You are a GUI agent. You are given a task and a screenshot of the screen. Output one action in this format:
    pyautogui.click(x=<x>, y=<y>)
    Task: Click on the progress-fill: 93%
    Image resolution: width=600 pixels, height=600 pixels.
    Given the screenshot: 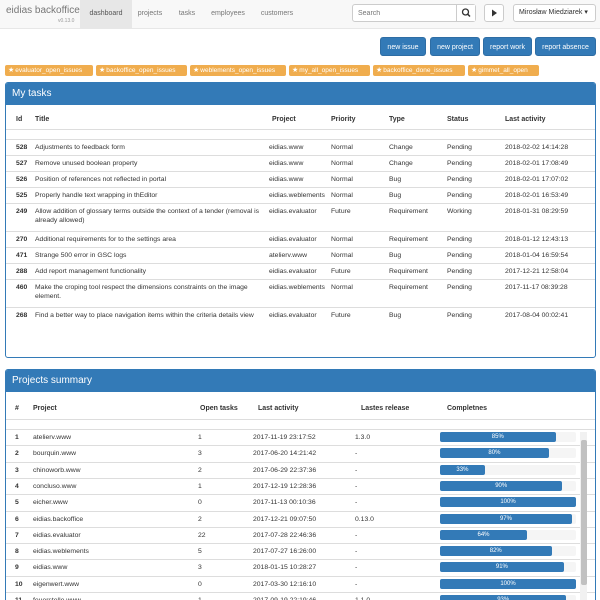 What is the action you would take?
    pyautogui.click(x=503, y=597)
    